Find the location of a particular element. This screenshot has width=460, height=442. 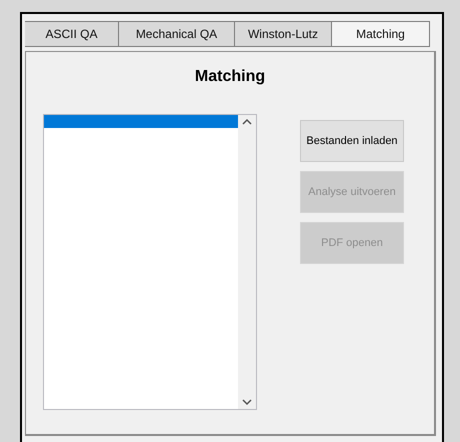

scrollbar is located at coordinates (247, 262).